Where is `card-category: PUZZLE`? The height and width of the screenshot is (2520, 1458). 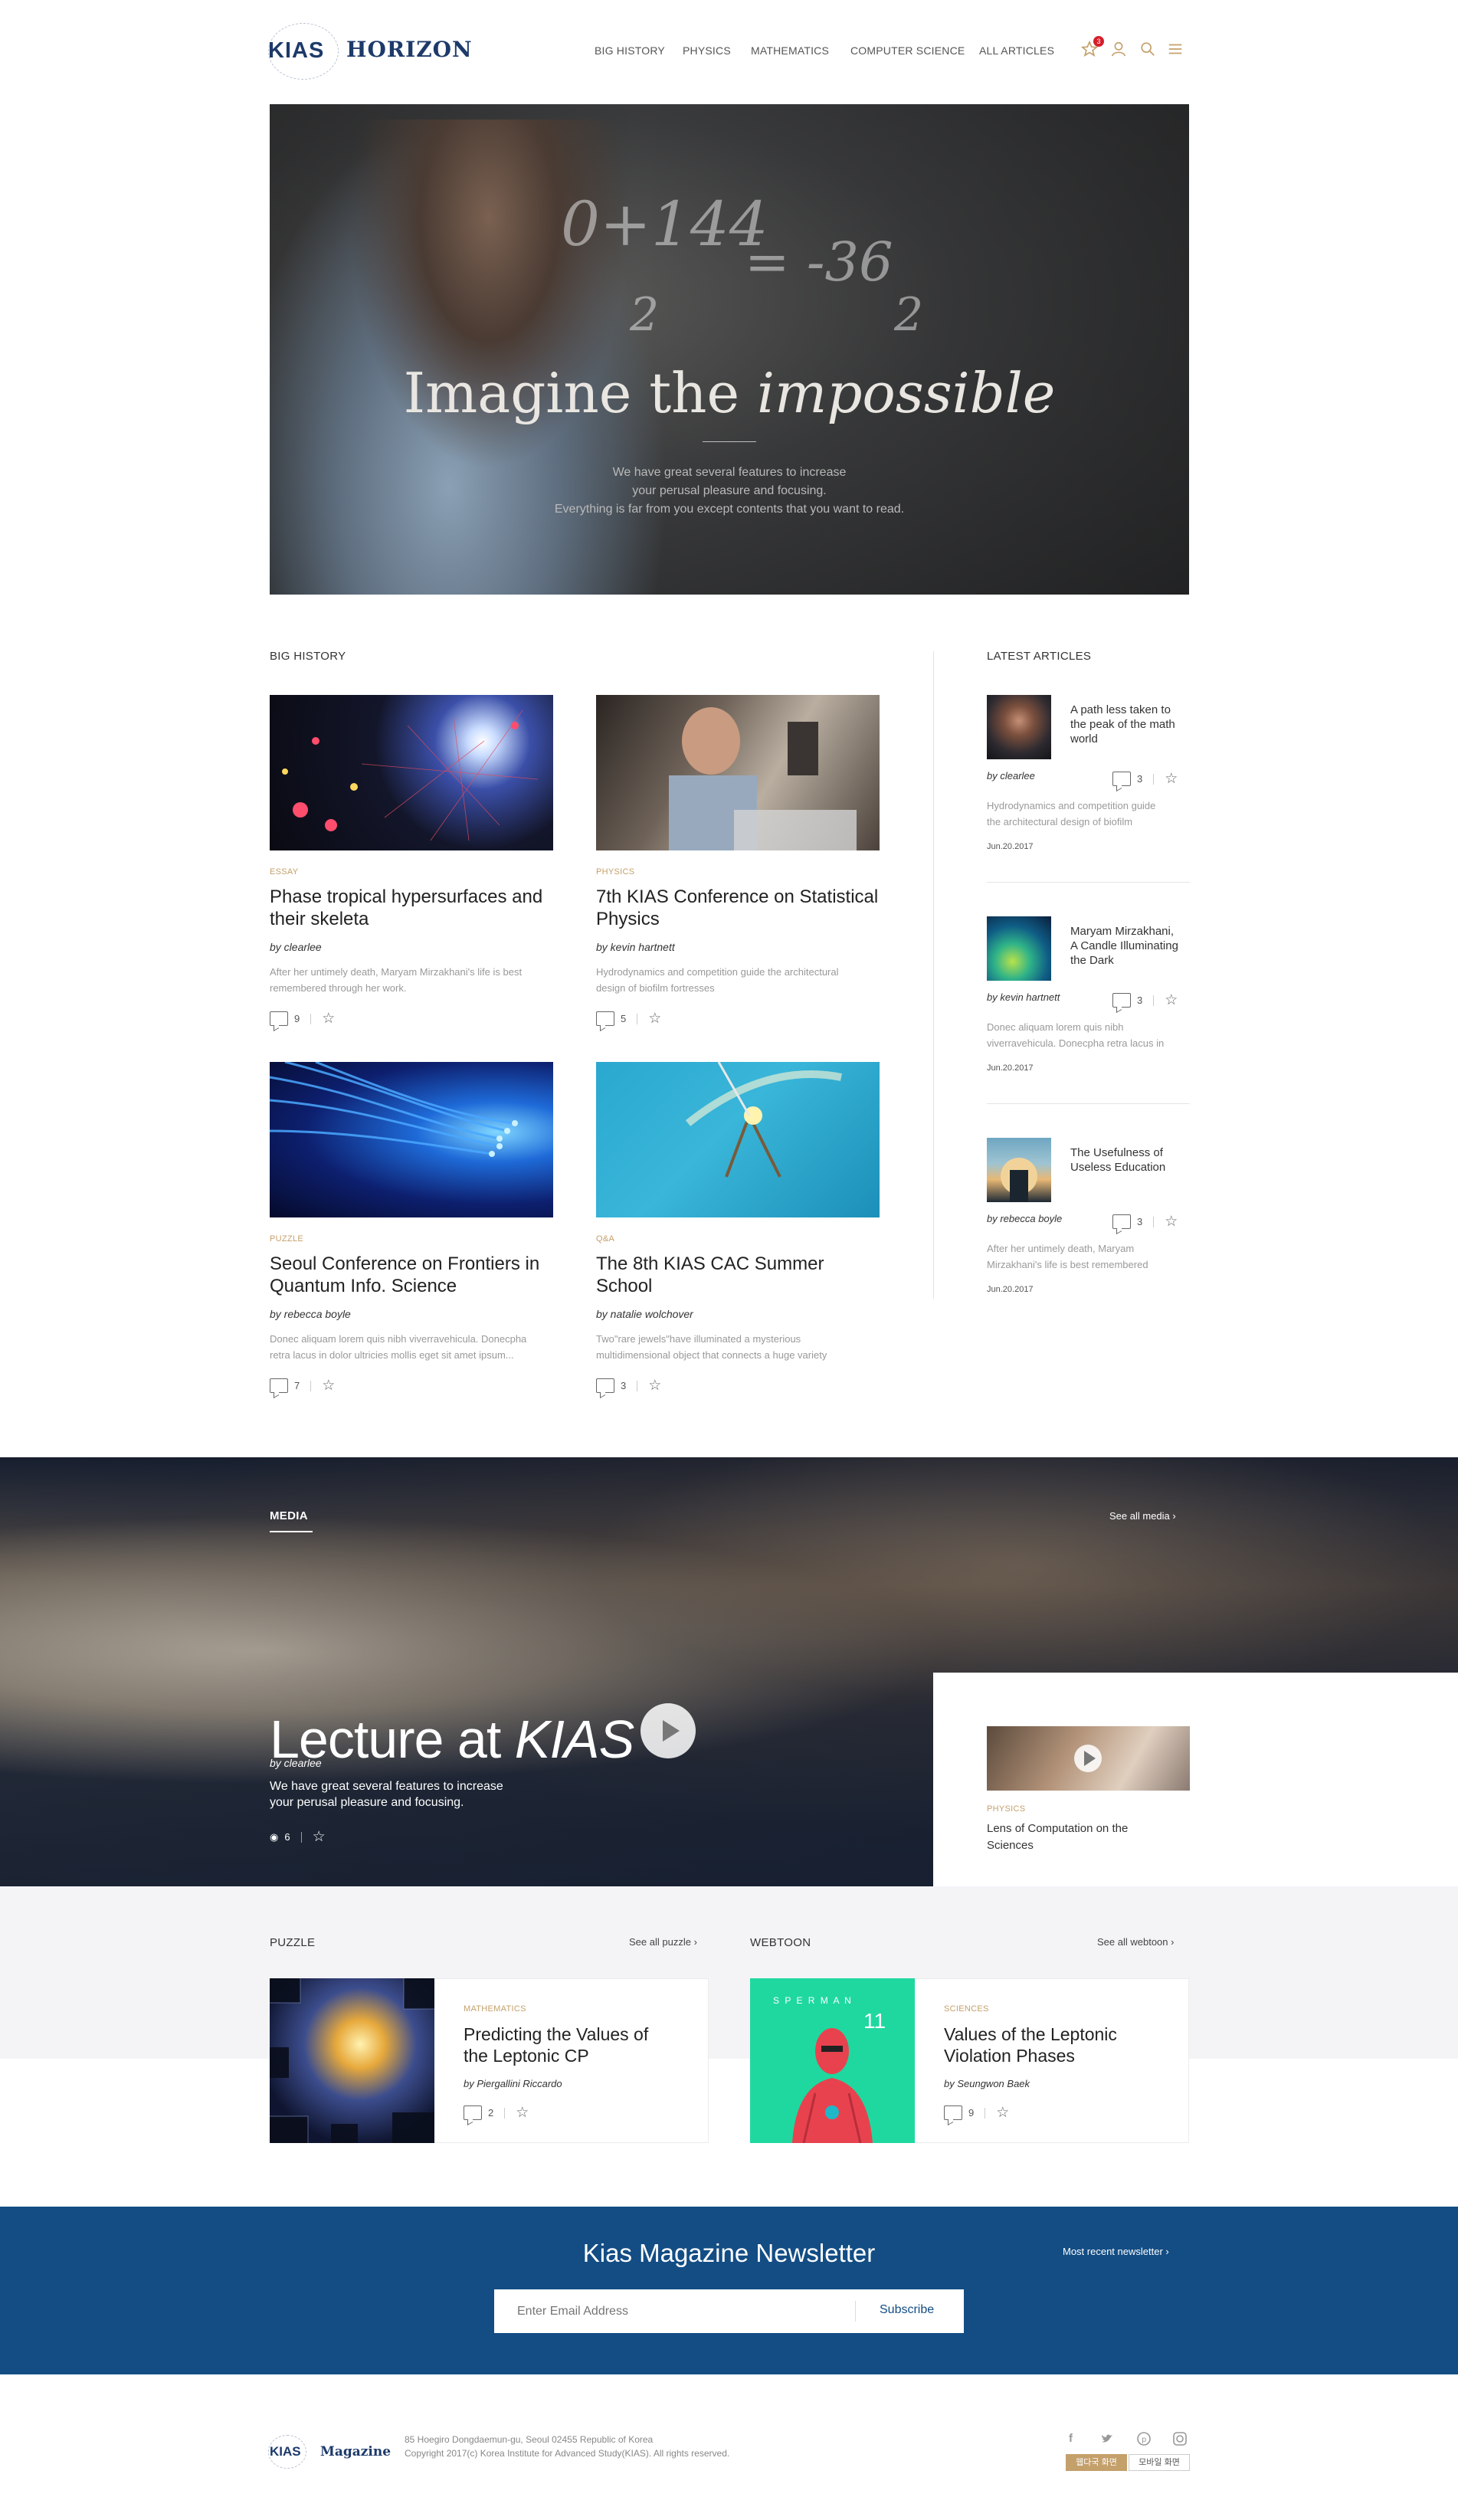
card-category: PUZZLE is located at coordinates (286, 1239).